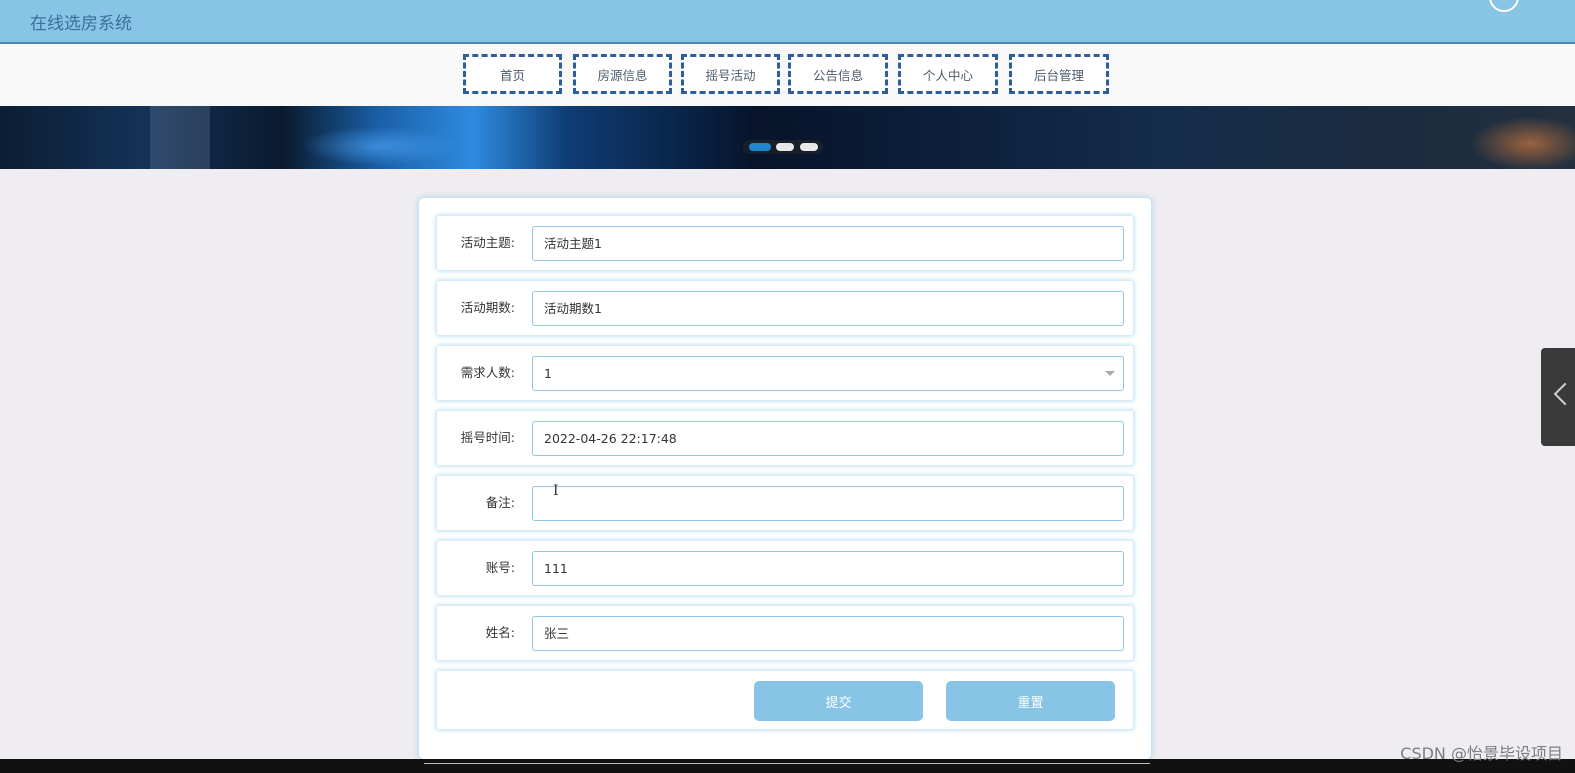  Describe the element at coordinates (487, 307) in the screenshot. I see `field-label: 活动期数:` at that location.